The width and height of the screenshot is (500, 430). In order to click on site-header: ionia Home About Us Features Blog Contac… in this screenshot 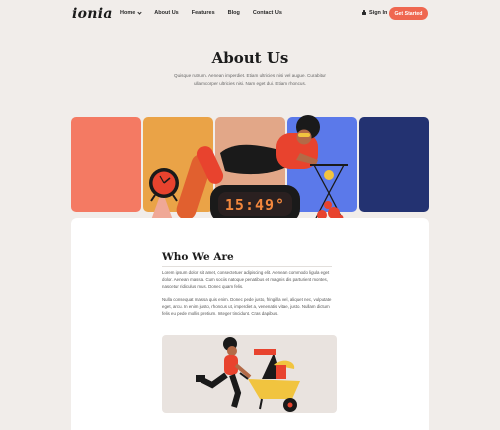, I will do `click(250, 14)`.